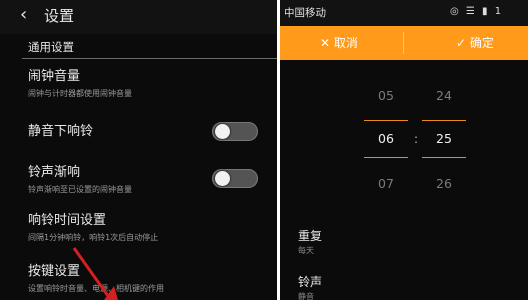 This screenshot has height=300, width=528. Describe the element at coordinates (386, 184) in the screenshot. I see `hour-next: 07` at that location.